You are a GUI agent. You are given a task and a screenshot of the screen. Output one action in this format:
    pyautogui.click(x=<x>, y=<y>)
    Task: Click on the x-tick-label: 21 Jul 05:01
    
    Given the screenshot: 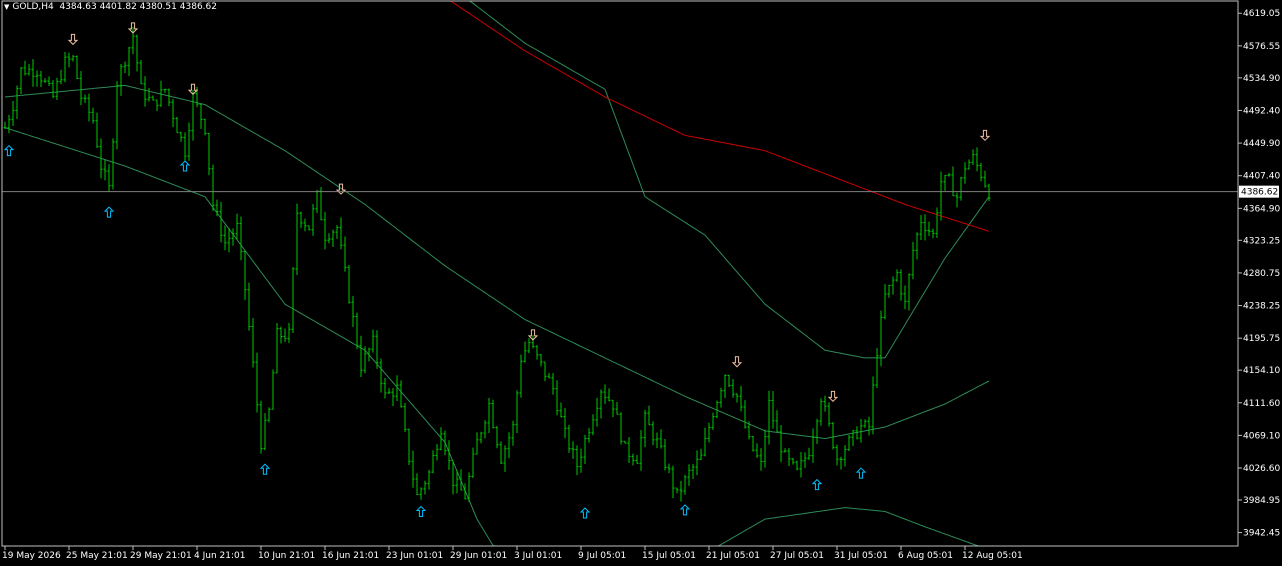 What is the action you would take?
    pyautogui.click(x=733, y=556)
    